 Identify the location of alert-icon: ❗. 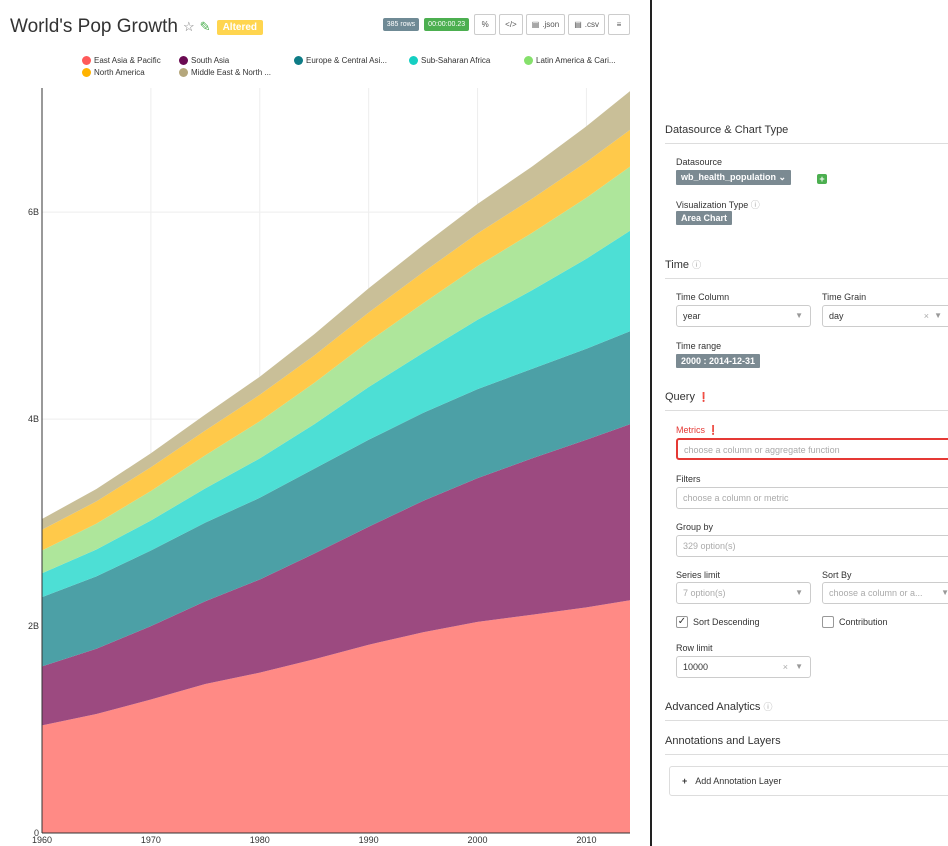
(713, 430).